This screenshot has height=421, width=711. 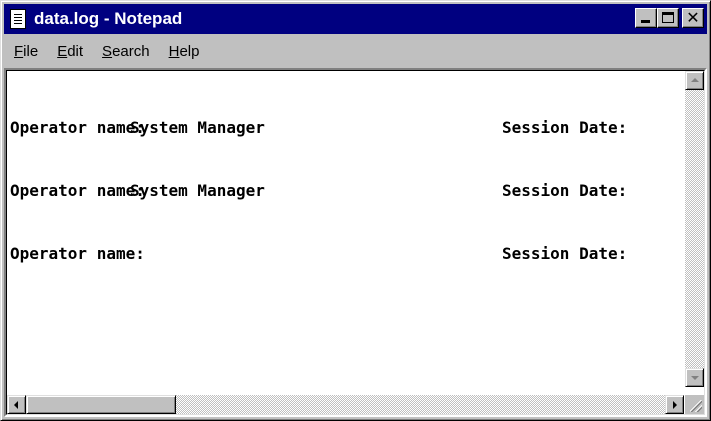 I want to click on close-icon: ✕, so click(x=693, y=17).